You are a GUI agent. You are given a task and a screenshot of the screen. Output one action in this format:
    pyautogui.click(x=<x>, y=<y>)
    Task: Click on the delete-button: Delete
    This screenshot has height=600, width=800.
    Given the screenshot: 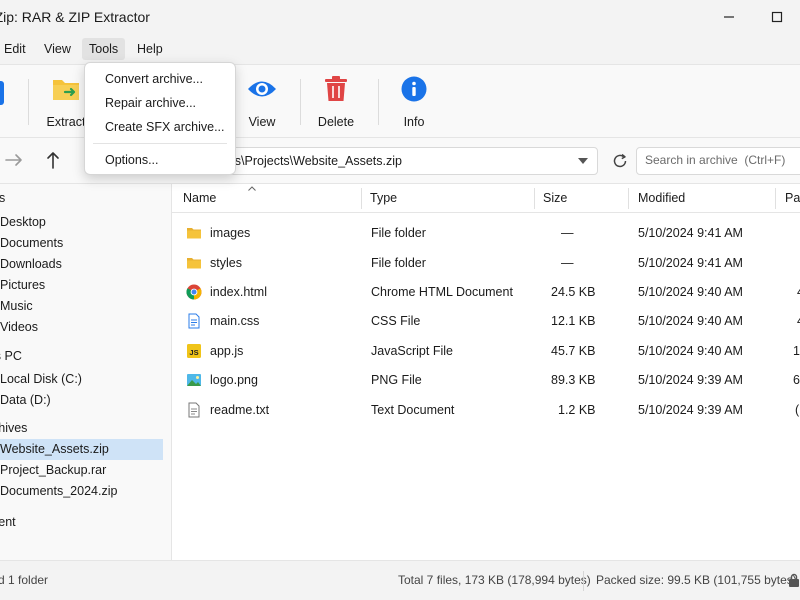 What is the action you would take?
    pyautogui.click(x=336, y=102)
    